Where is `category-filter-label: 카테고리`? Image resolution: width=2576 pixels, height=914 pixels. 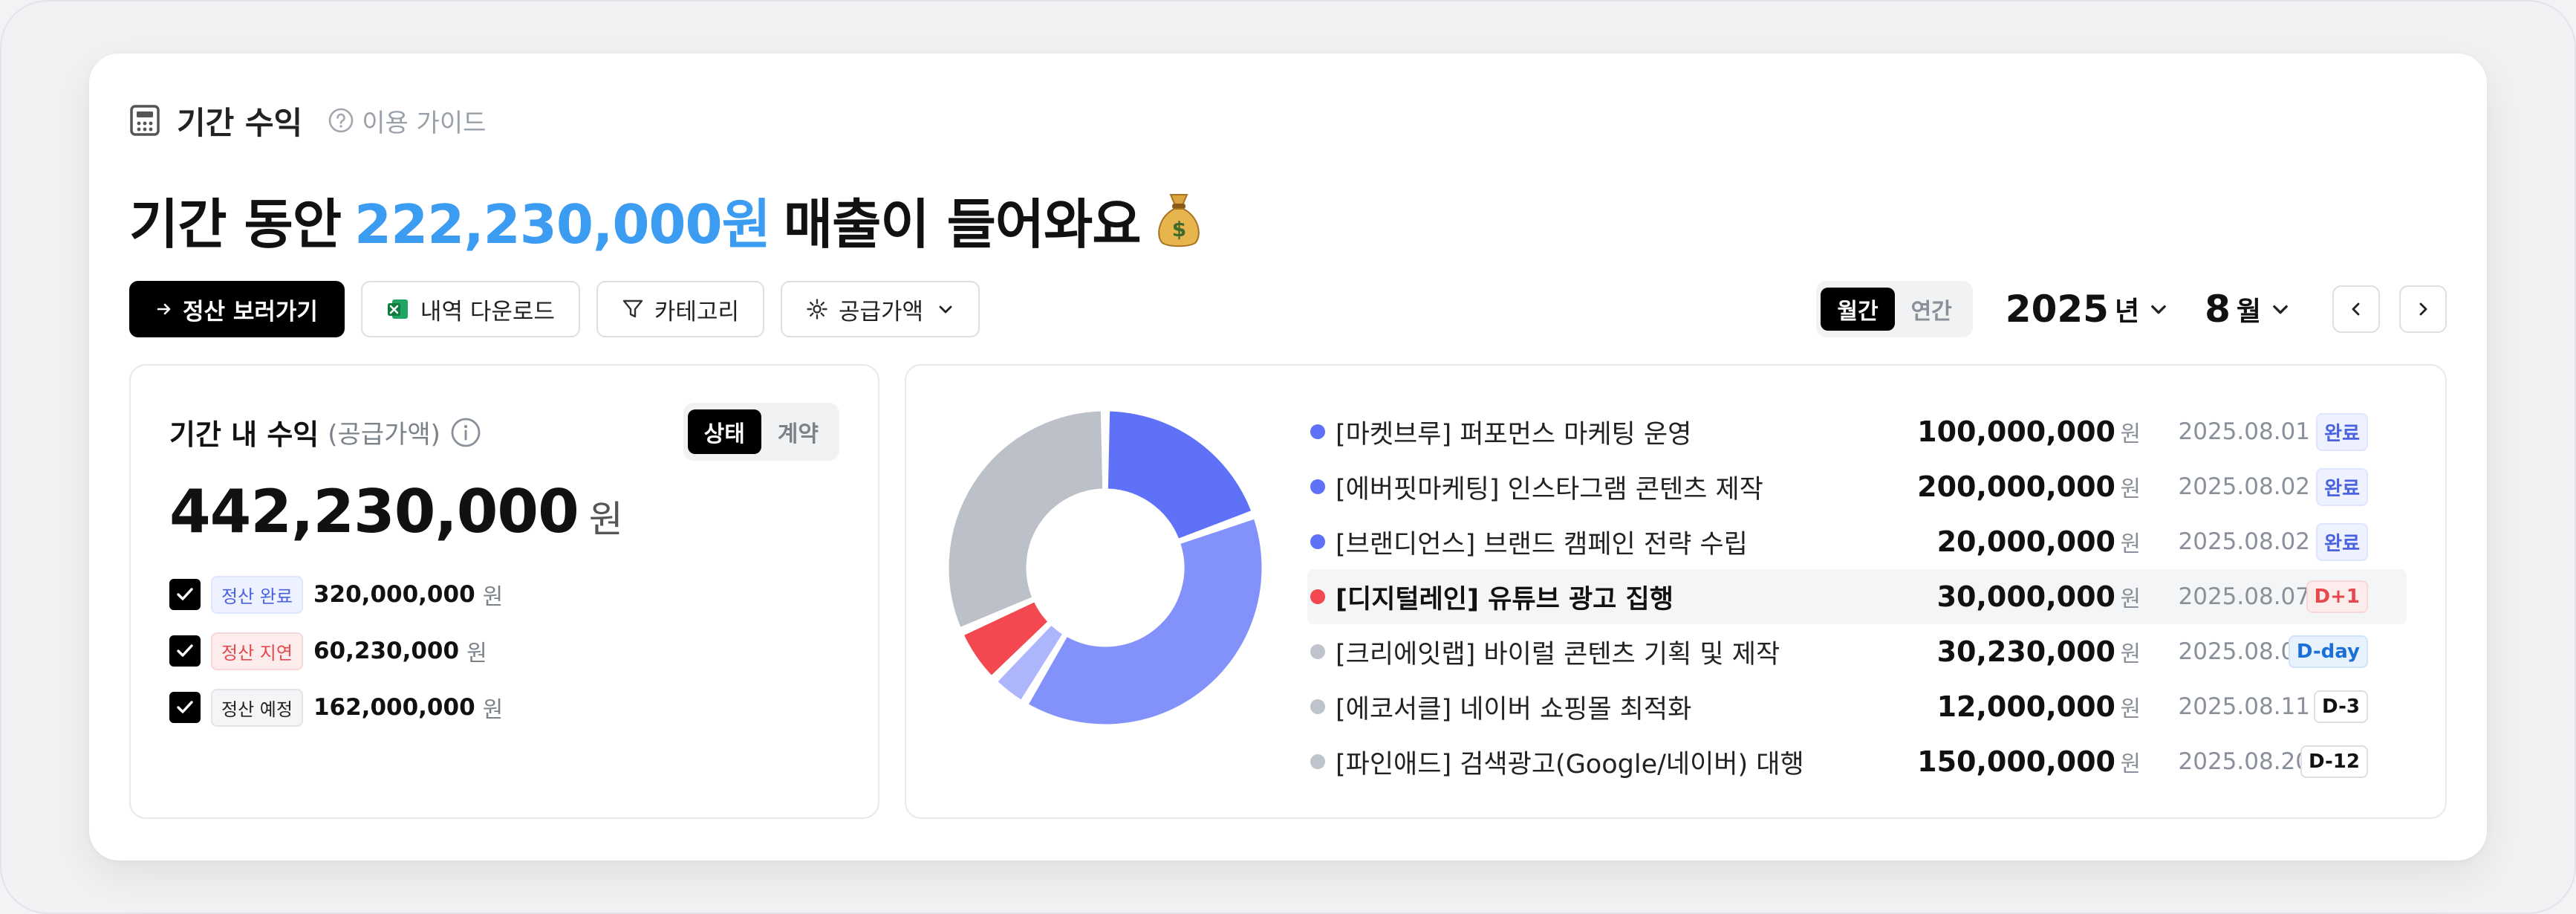 category-filter-label: 카테고리 is located at coordinates (696, 311).